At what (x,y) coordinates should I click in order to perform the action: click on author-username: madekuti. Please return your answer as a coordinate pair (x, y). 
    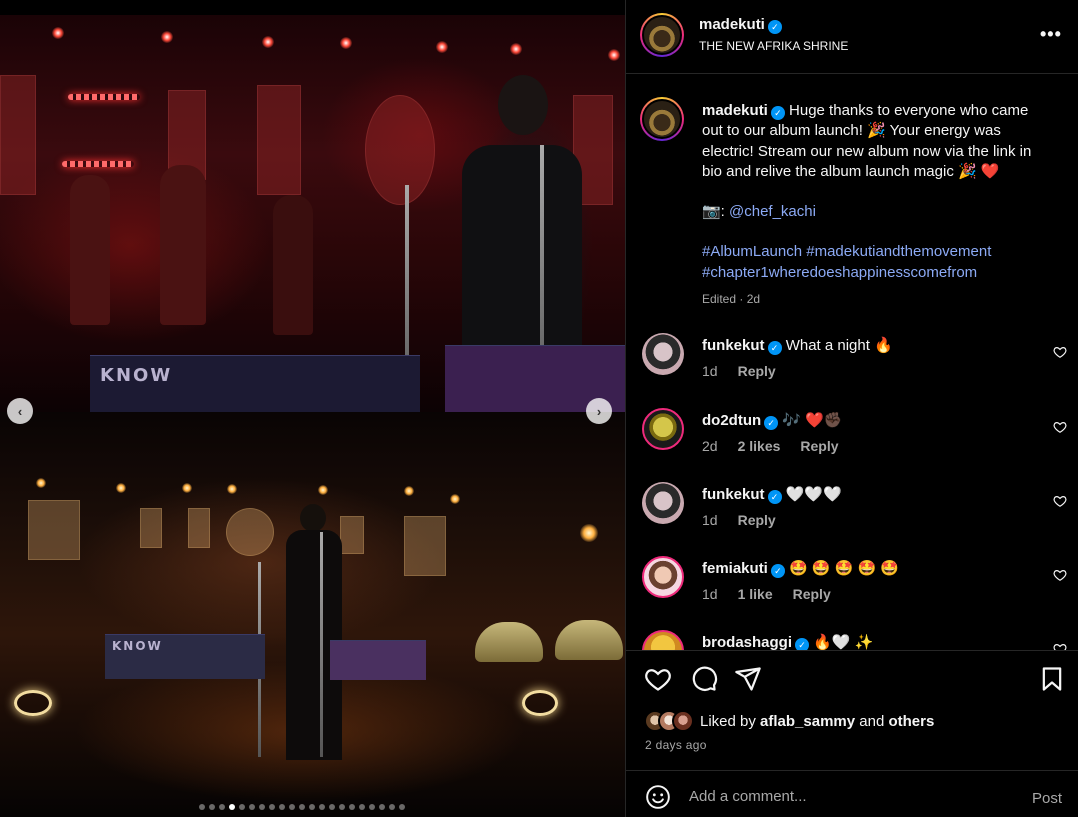
    Looking at the image, I should click on (732, 24).